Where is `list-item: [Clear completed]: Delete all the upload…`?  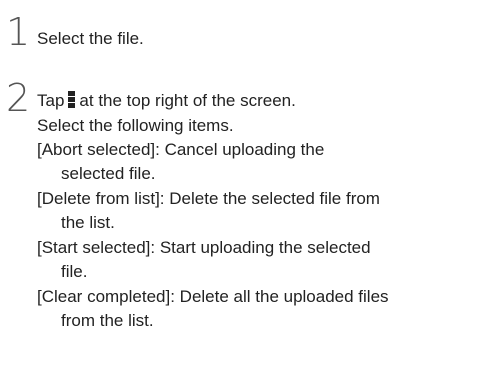 list-item: [Clear completed]: Delete all the upload… is located at coordinates (267, 309).